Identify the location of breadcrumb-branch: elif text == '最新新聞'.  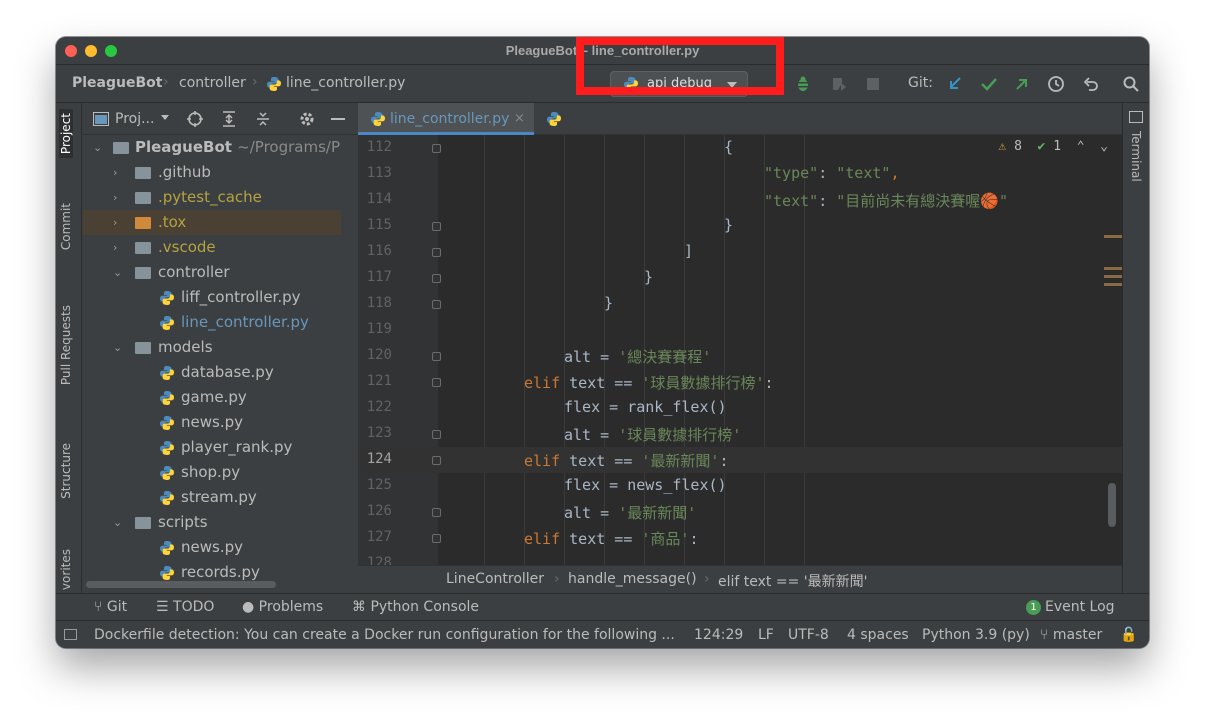
(792, 581).